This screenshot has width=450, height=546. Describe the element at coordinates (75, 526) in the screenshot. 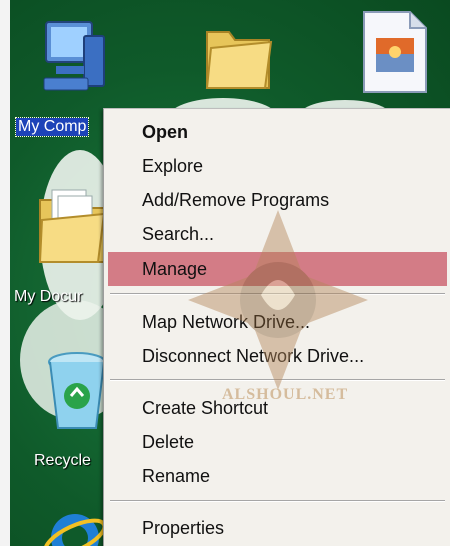

I see `internet-explorer-icon` at that location.